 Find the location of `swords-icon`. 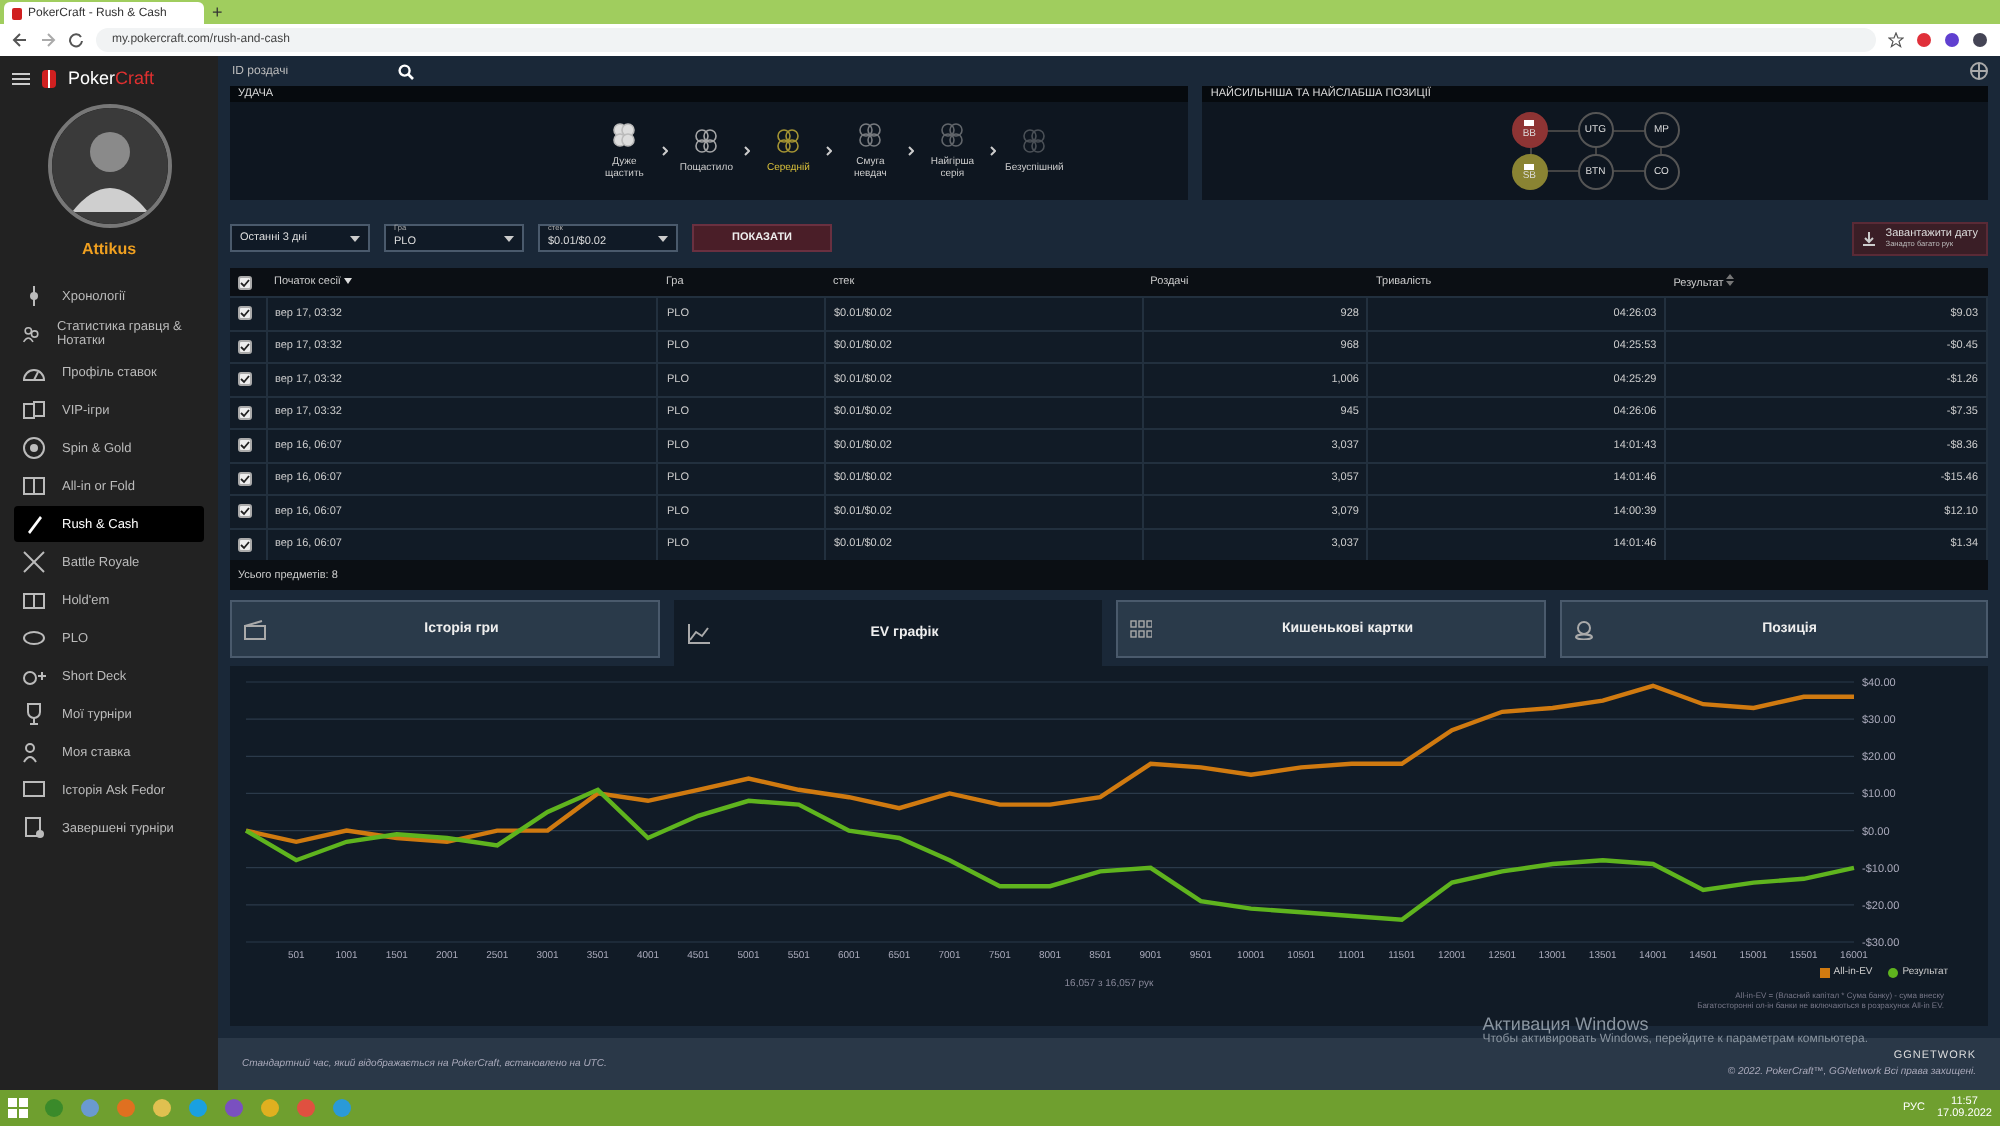

swords-icon is located at coordinates (34, 562).